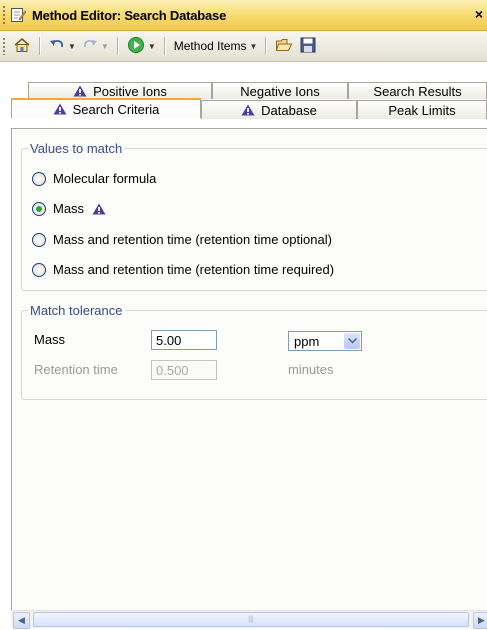  Describe the element at coordinates (352, 341) in the screenshot. I see `chevron-down-icon` at that location.